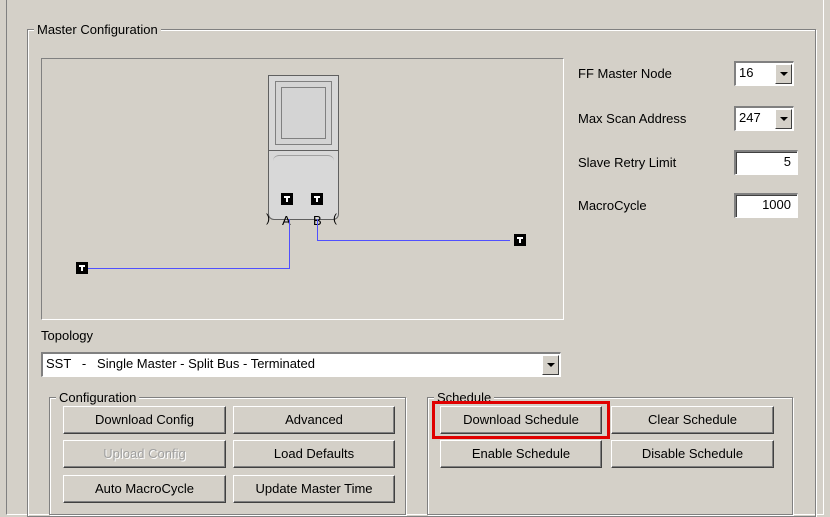 This screenshot has height=517, width=830. I want to click on max-scan-address-label: Max Scan Address, so click(632, 118).